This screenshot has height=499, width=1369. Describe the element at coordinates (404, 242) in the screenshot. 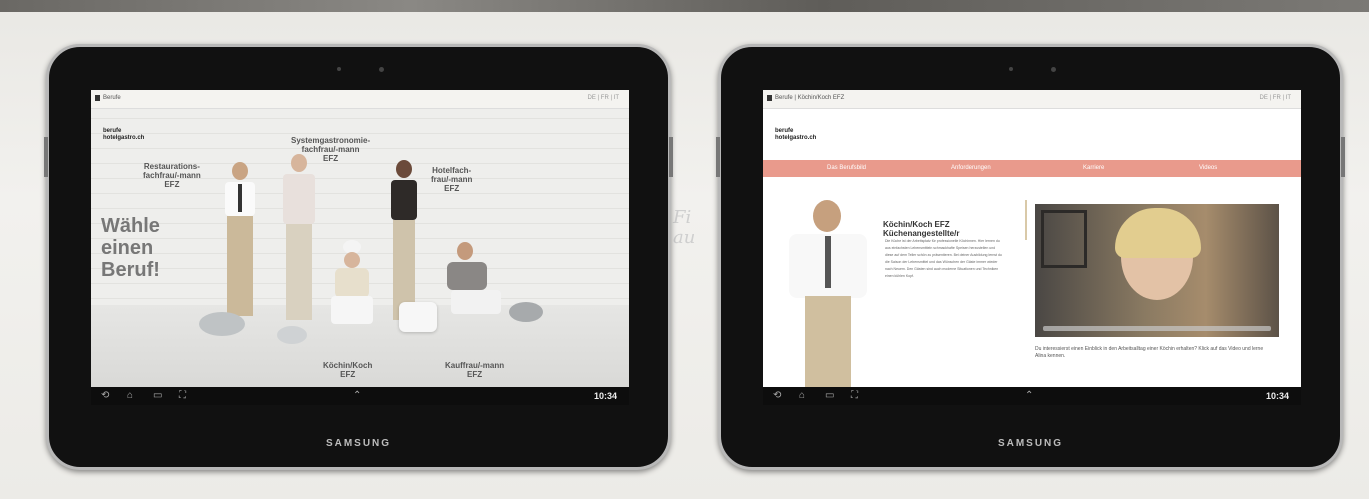

I see `person-hotel` at that location.